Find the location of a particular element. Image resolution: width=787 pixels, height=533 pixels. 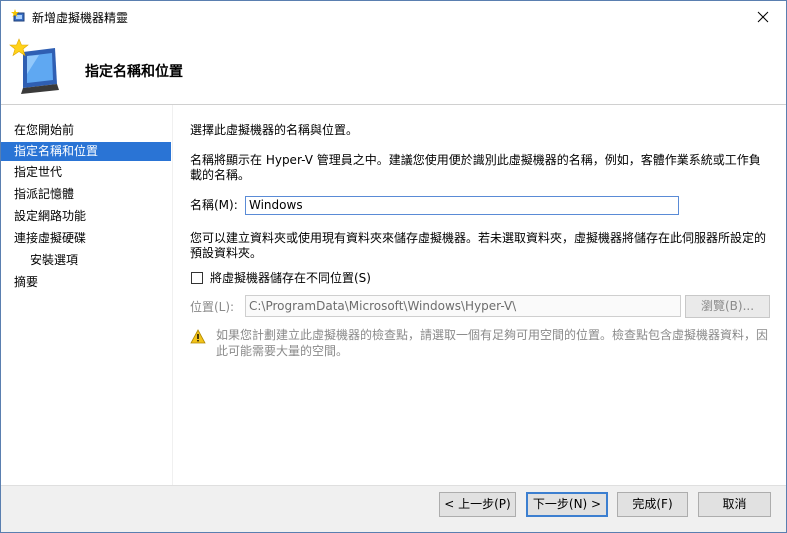

nav-item-memory: 指派記憶體 is located at coordinates (86, 194).